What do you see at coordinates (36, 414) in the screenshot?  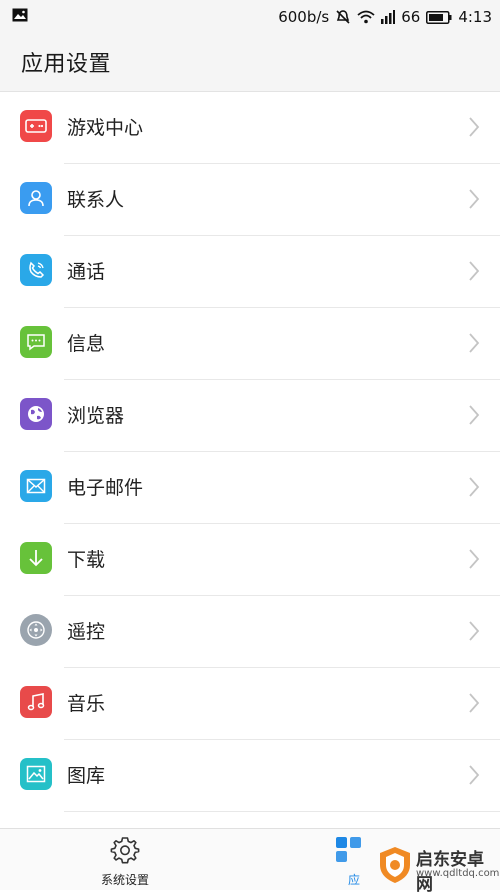 I see `globe-icon` at bounding box center [36, 414].